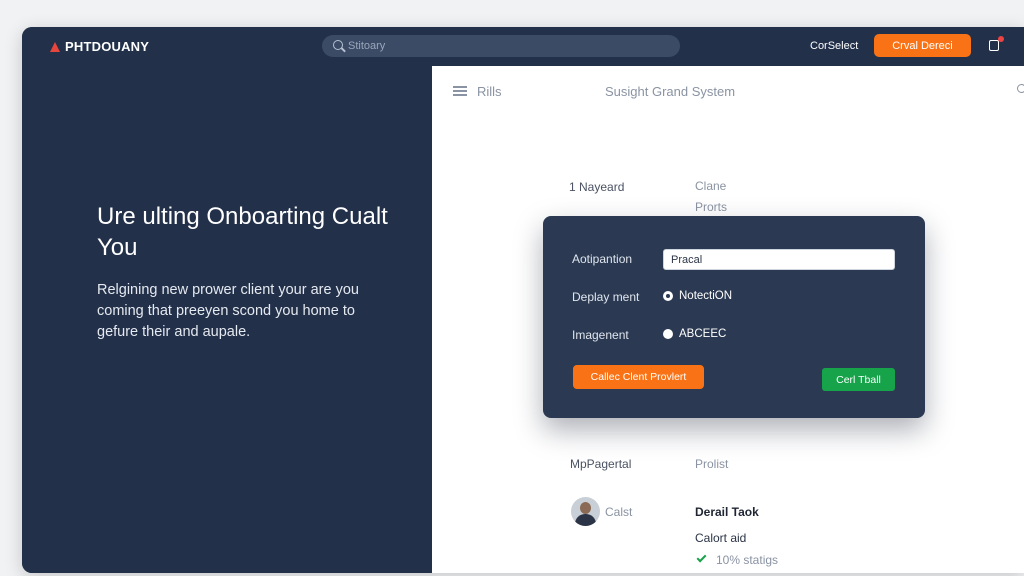 The image size is (1024, 576). Describe the element at coordinates (834, 46) in the screenshot. I see `corselect-link: CorSelect` at that location.